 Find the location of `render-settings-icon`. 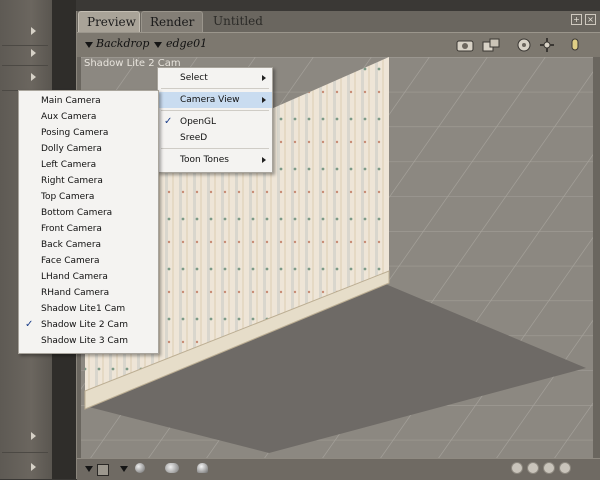

render-settings-icon is located at coordinates (491, 45).